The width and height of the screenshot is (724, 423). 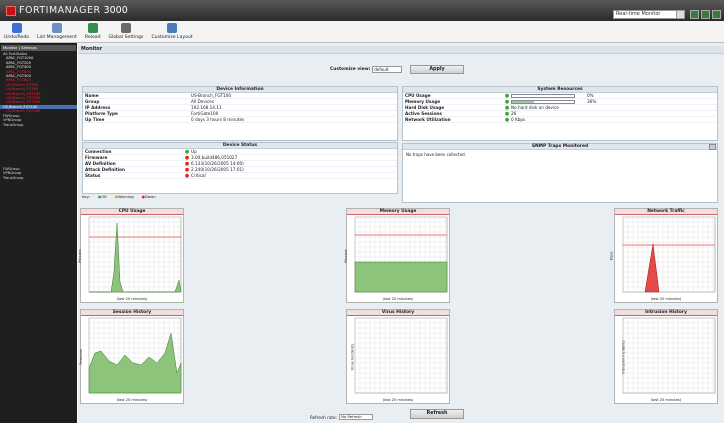 What do you see at coordinates (663, 255) in the screenshot?
I see `chart-network-traffic: Network Traffic Kbps (last 20 minutes)` at bounding box center [663, 255].